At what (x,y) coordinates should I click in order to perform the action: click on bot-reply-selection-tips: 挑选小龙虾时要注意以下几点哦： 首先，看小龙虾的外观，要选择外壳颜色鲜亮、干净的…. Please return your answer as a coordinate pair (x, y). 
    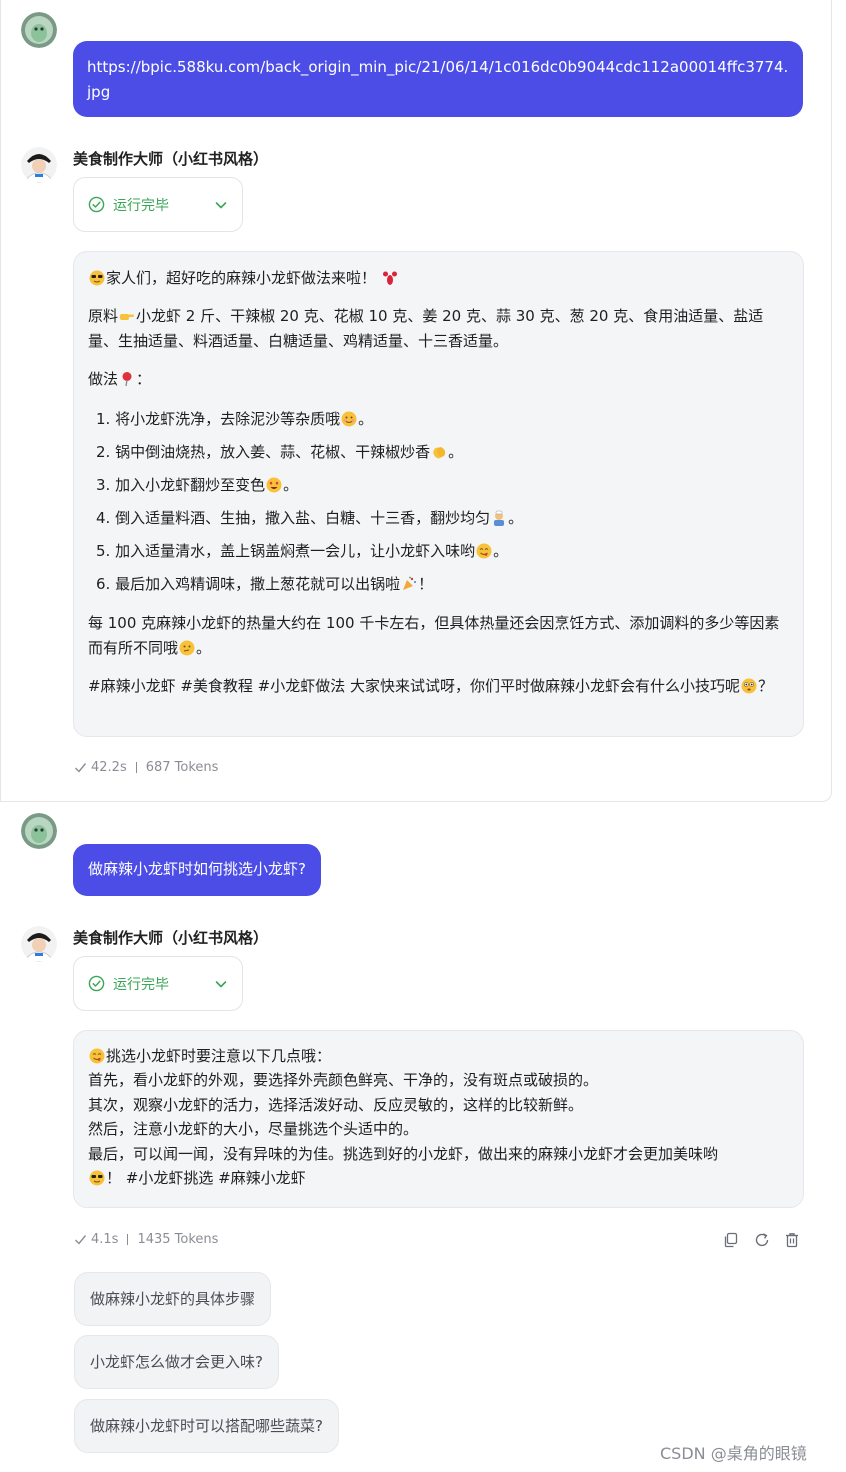
    Looking at the image, I should click on (438, 1119).